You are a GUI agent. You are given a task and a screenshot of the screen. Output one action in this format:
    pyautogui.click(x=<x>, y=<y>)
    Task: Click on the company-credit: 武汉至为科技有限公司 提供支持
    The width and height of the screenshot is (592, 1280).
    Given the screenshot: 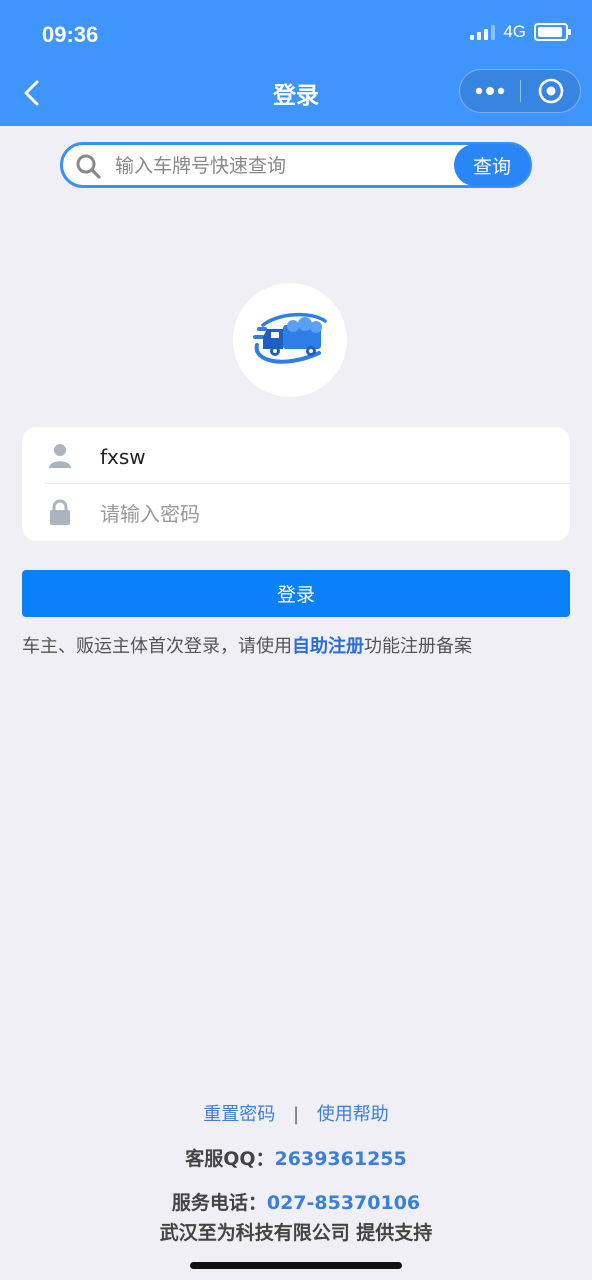 What is the action you would take?
    pyautogui.click(x=296, y=1233)
    